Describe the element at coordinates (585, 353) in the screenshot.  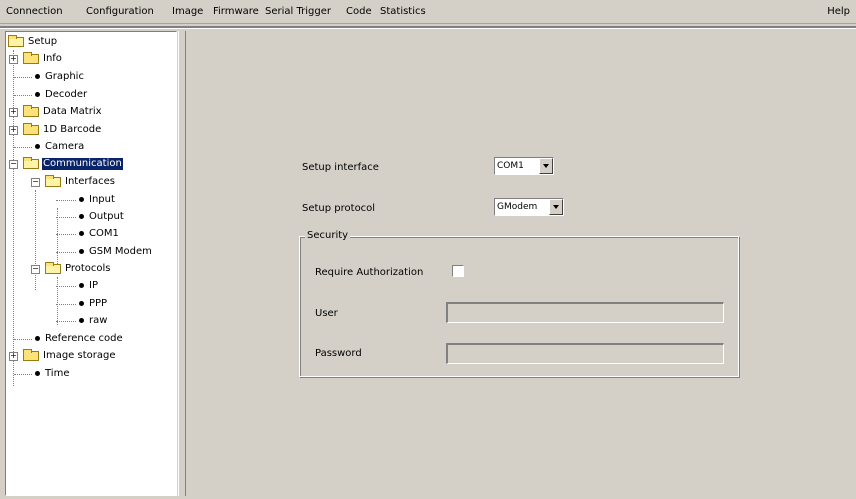
I see `password-field` at that location.